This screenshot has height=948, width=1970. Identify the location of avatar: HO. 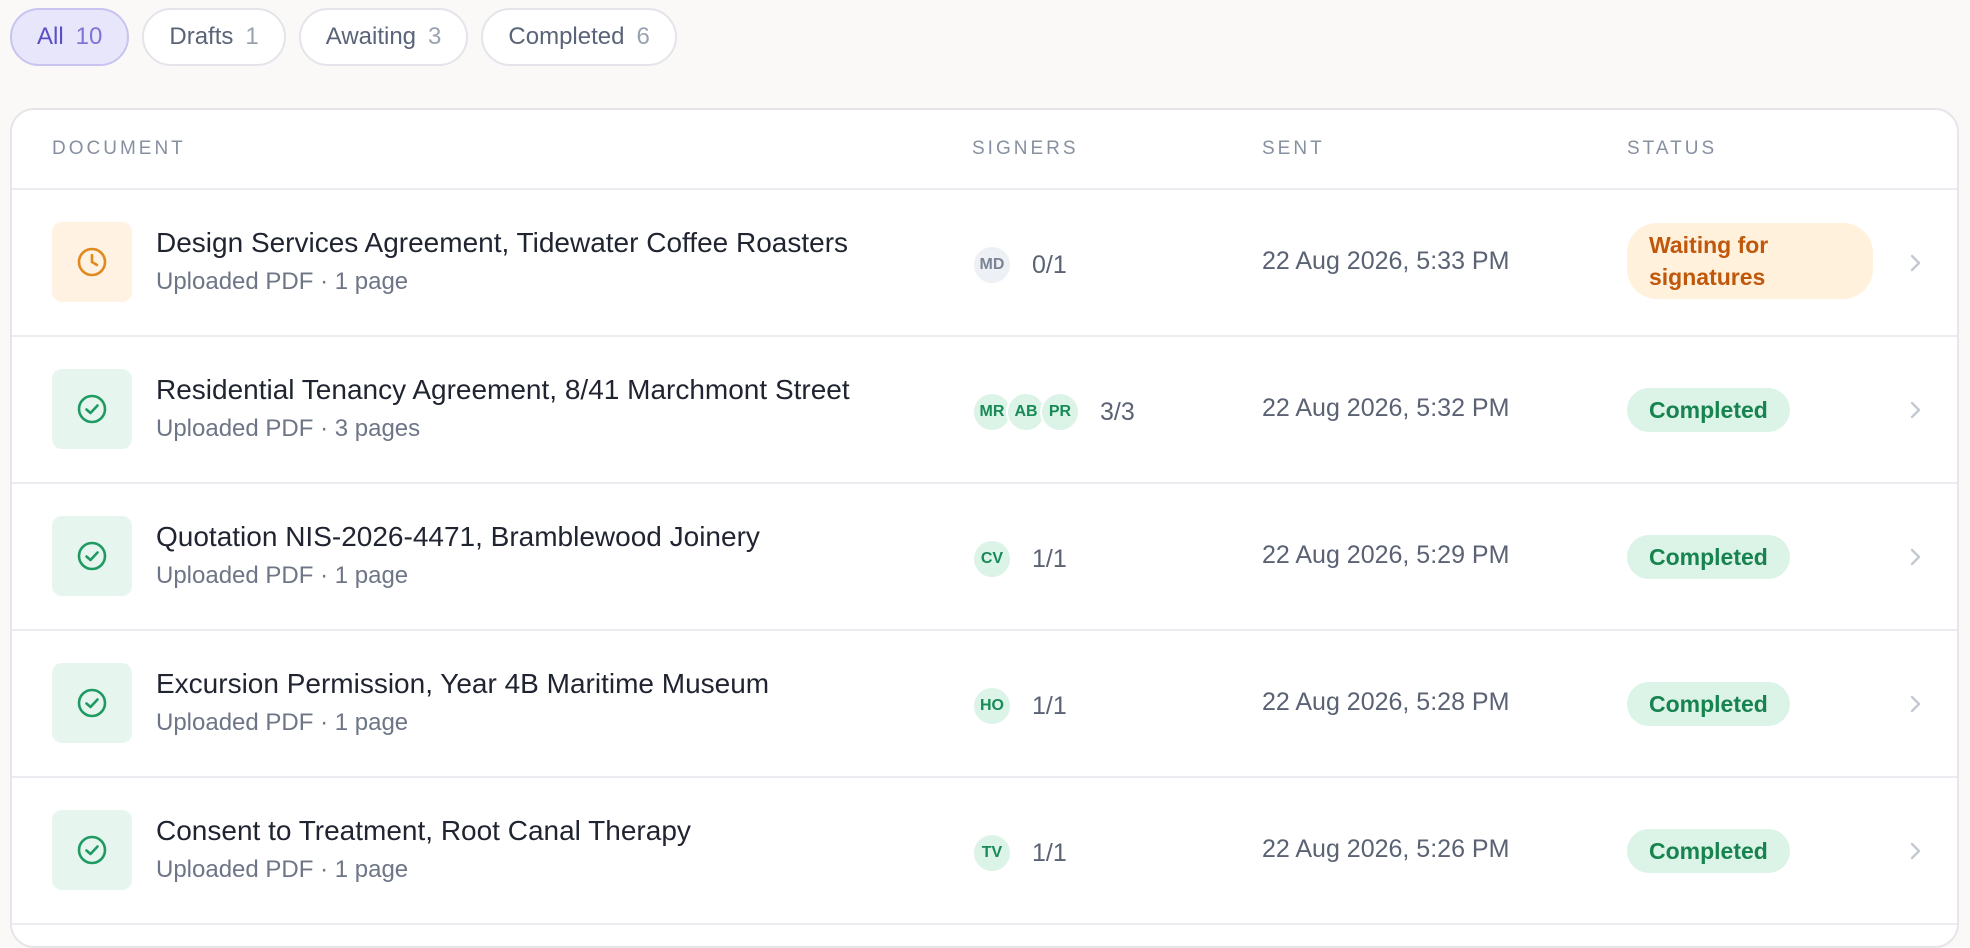
(992, 706).